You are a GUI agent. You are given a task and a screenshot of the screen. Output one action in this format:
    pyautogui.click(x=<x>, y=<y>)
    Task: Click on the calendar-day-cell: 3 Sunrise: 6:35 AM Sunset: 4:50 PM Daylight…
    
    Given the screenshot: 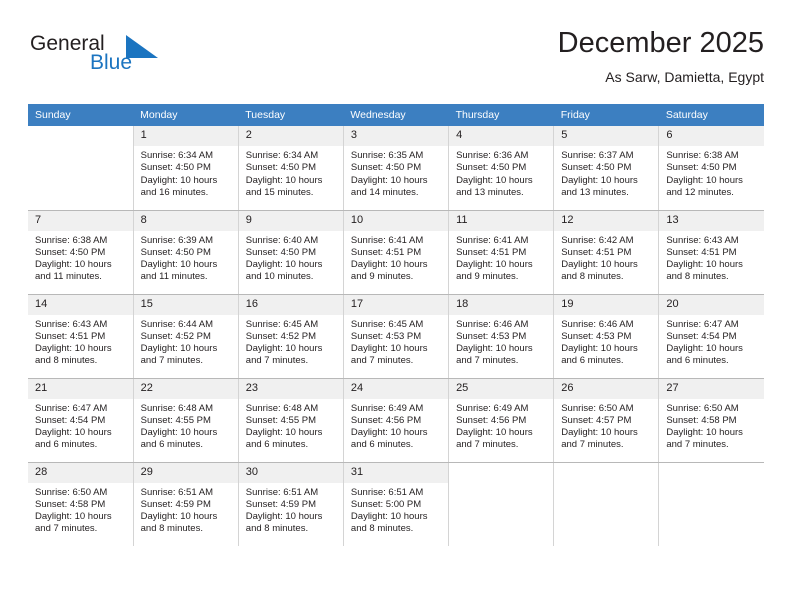 What is the action you would take?
    pyautogui.click(x=396, y=168)
    